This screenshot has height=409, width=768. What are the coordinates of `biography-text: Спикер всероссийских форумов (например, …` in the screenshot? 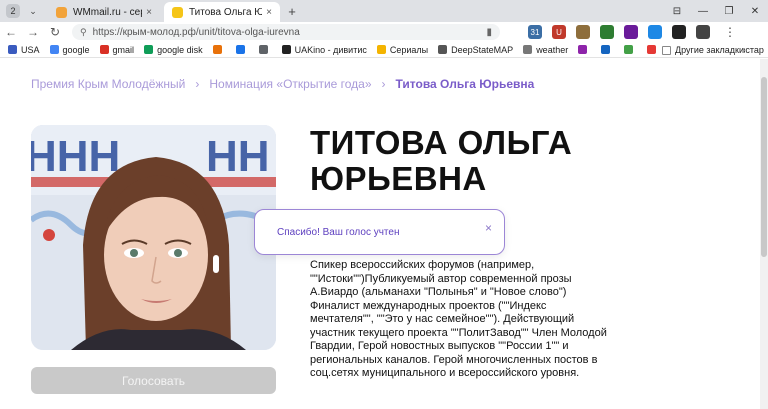 It's located at (458, 319).